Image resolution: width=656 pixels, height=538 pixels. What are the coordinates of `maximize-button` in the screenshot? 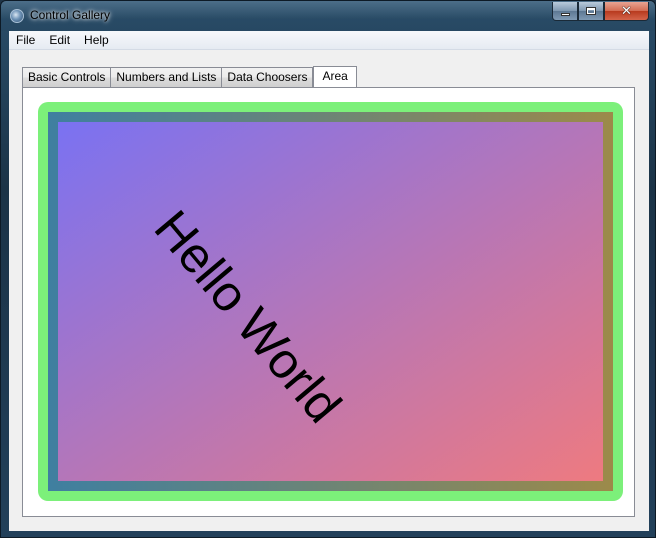 It's located at (591, 11).